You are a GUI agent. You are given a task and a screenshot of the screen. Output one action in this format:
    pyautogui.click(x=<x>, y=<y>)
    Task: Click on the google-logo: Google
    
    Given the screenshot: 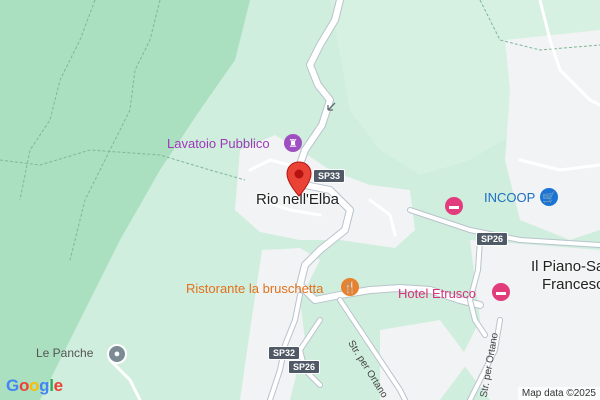 What is the action you would take?
    pyautogui.click(x=34, y=385)
    